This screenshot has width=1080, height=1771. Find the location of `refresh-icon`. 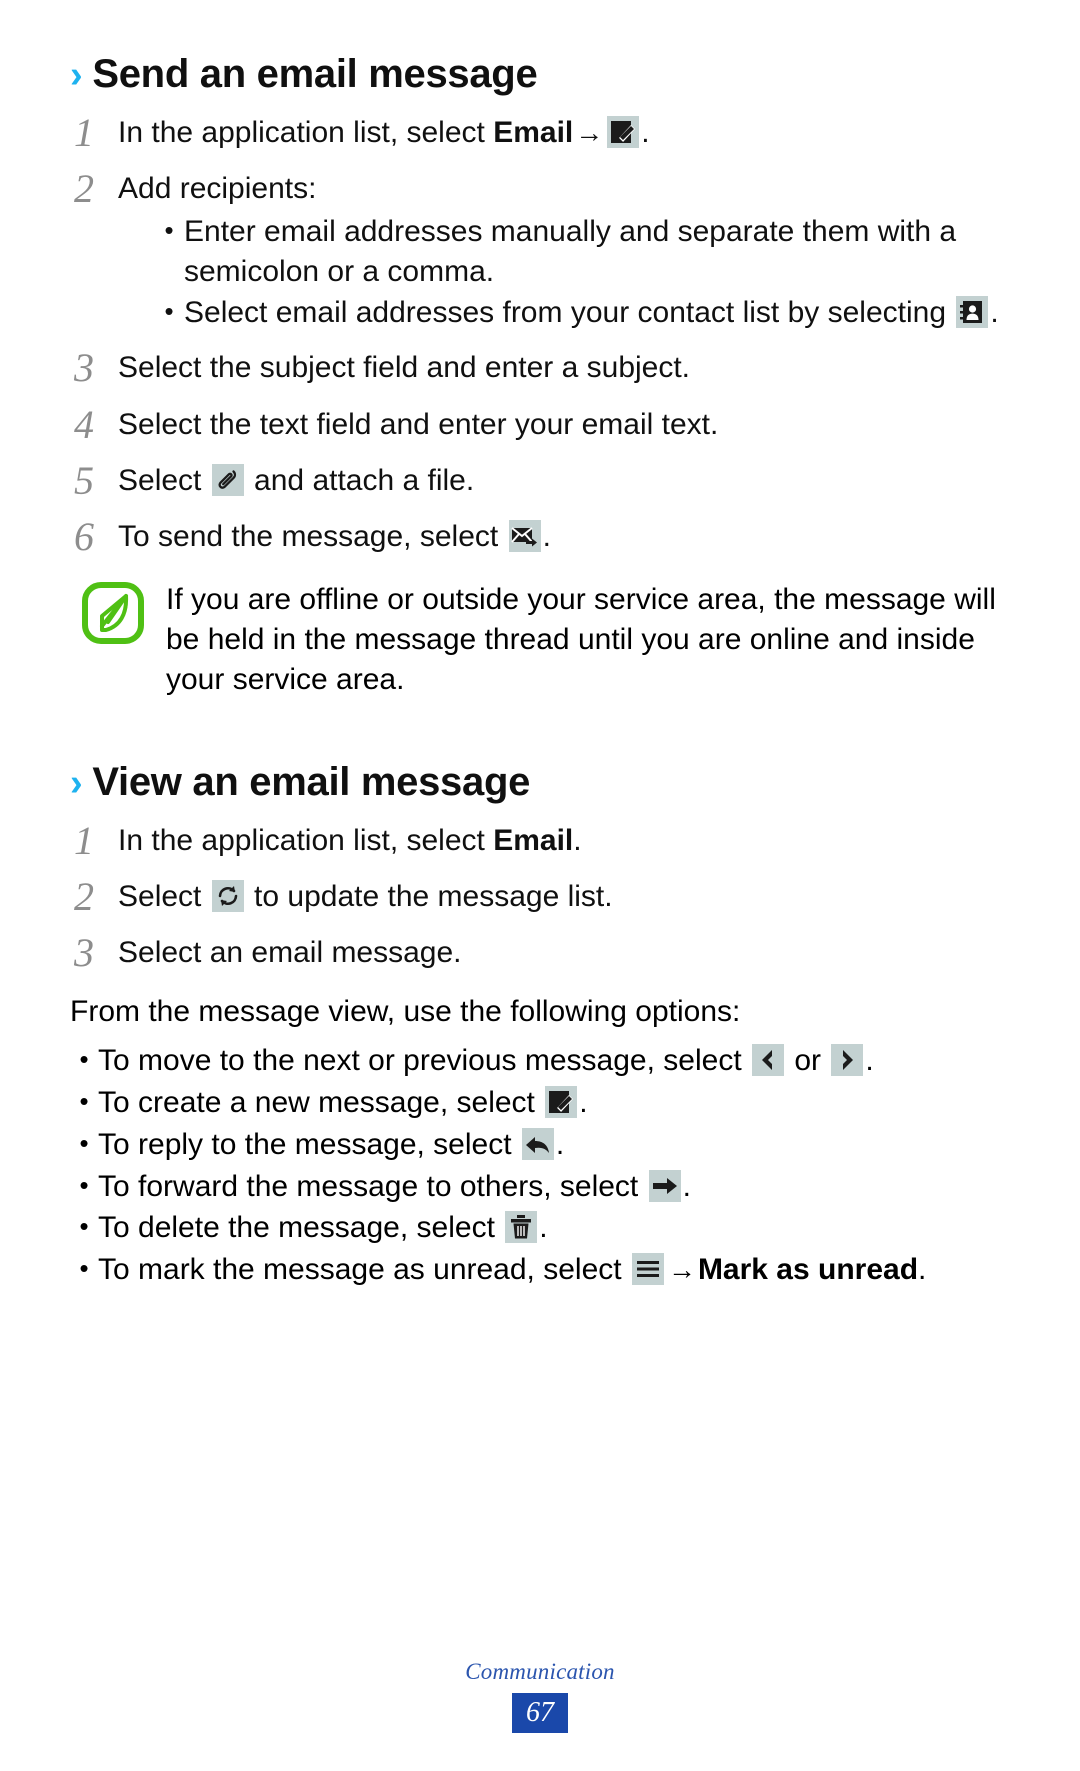

refresh-icon is located at coordinates (227, 895).